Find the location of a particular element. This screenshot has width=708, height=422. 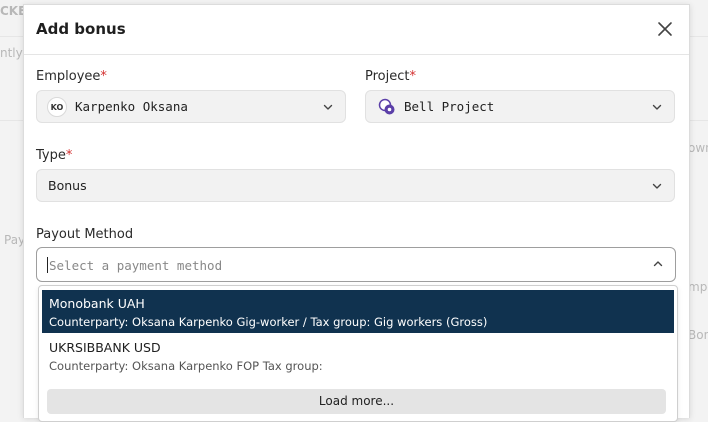

payout-method-search is located at coordinates (329, 265).